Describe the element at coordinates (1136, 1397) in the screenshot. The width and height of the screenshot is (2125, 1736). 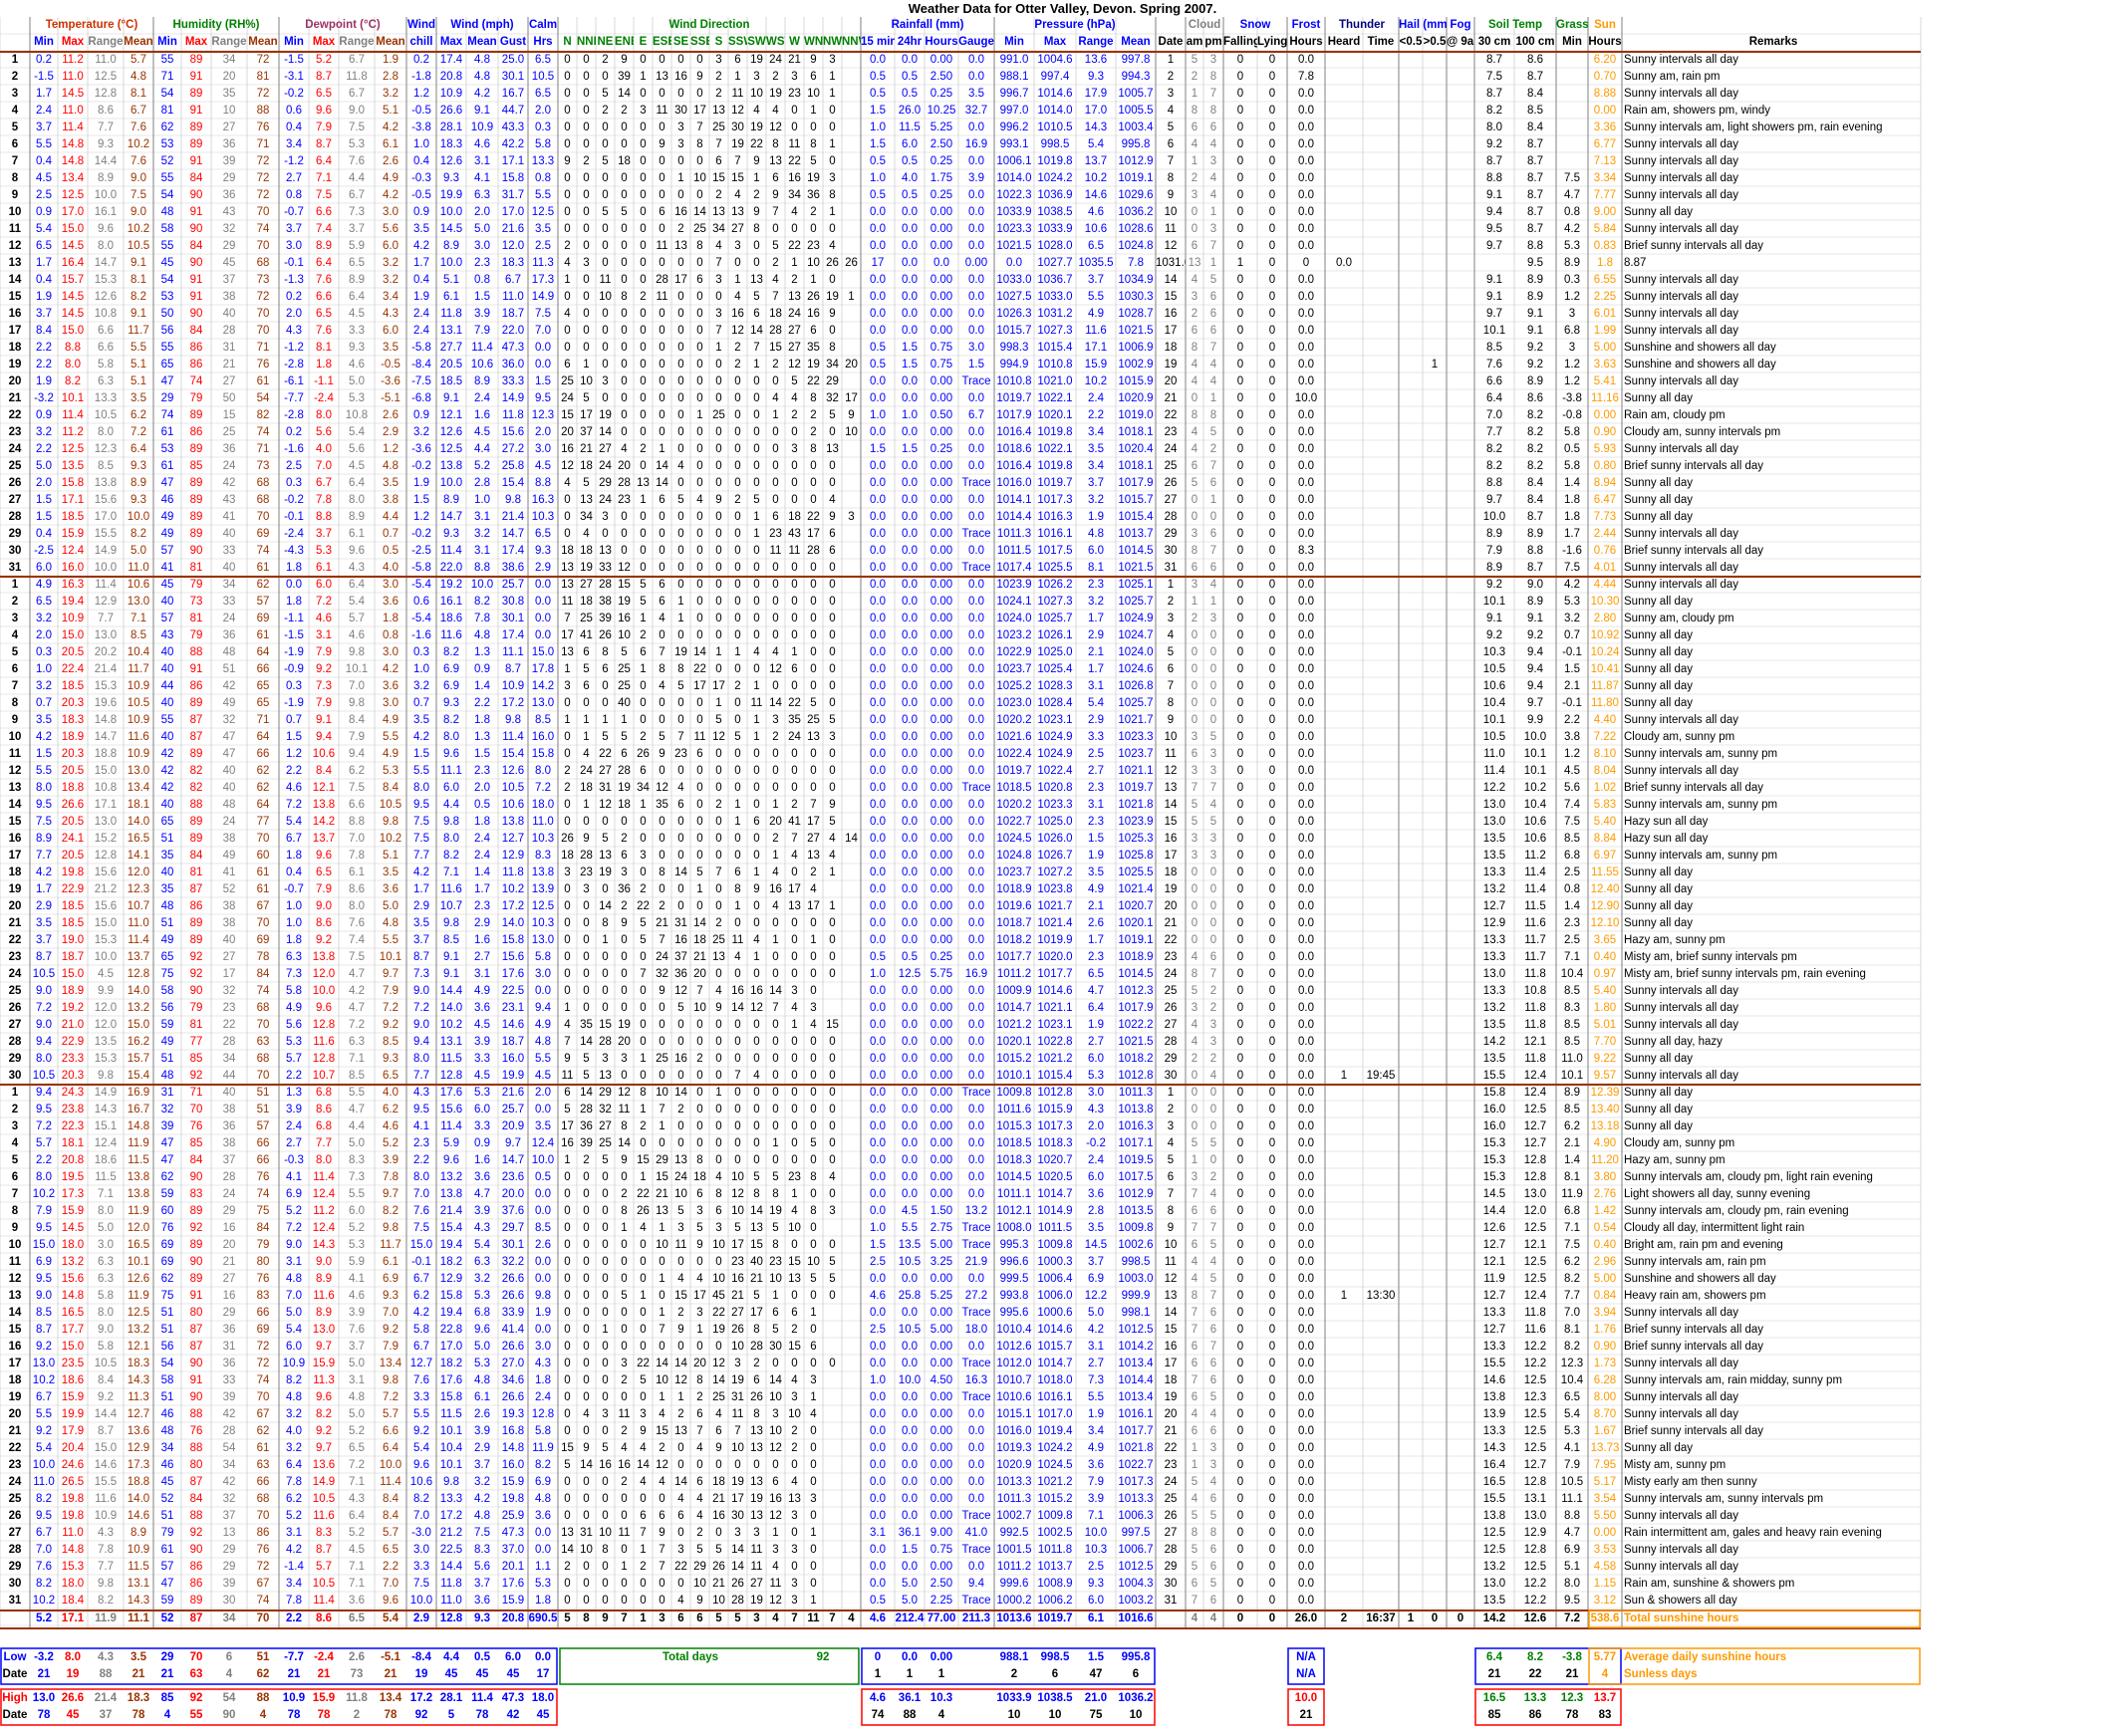
I see `table-cell: 1013.4` at that location.